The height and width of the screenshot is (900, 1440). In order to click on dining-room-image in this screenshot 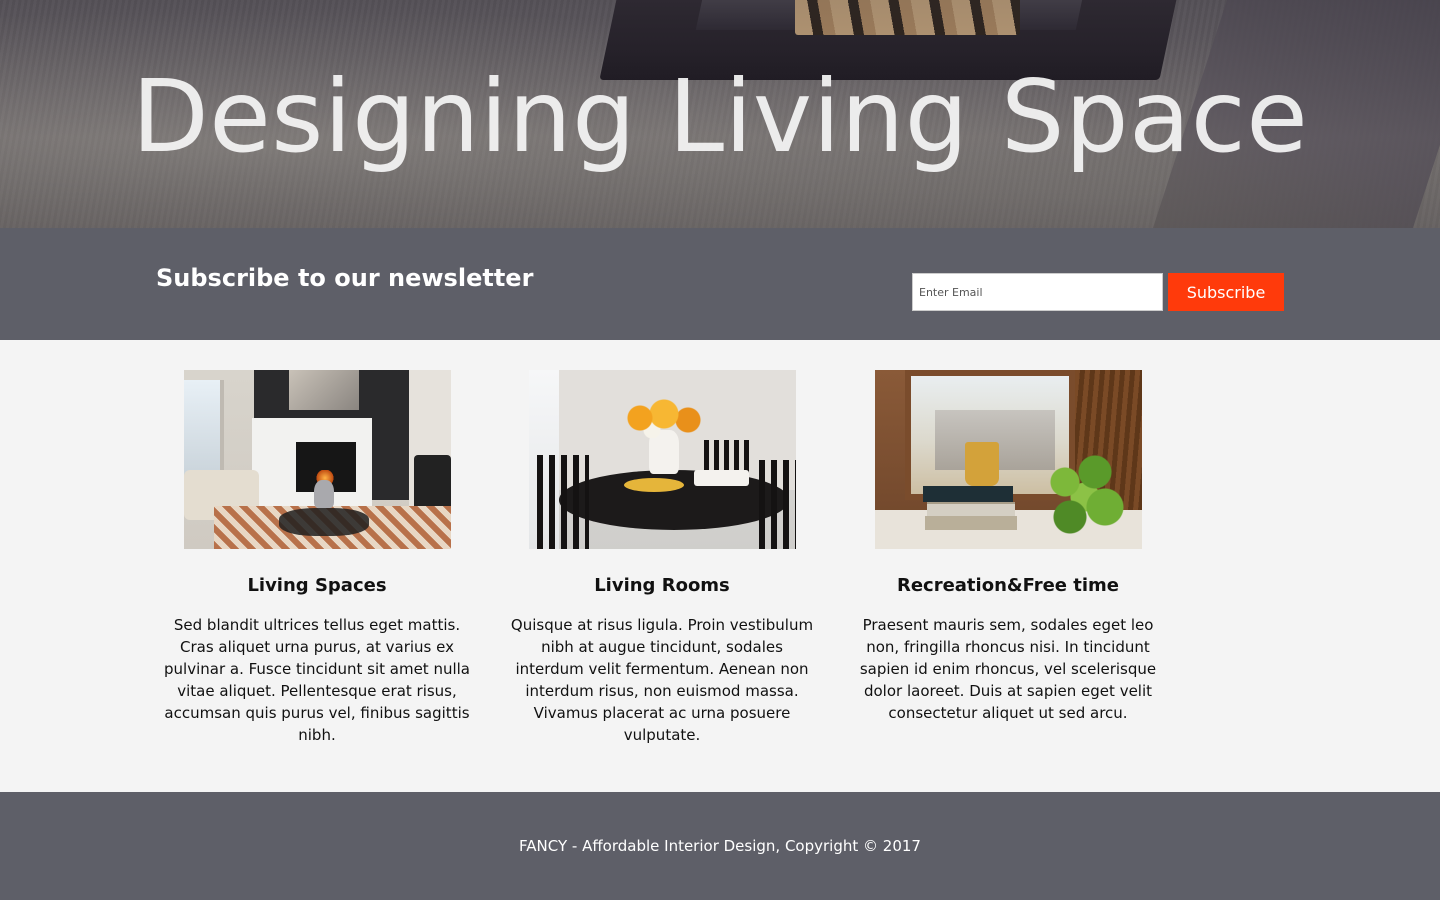, I will do `click(662, 459)`.